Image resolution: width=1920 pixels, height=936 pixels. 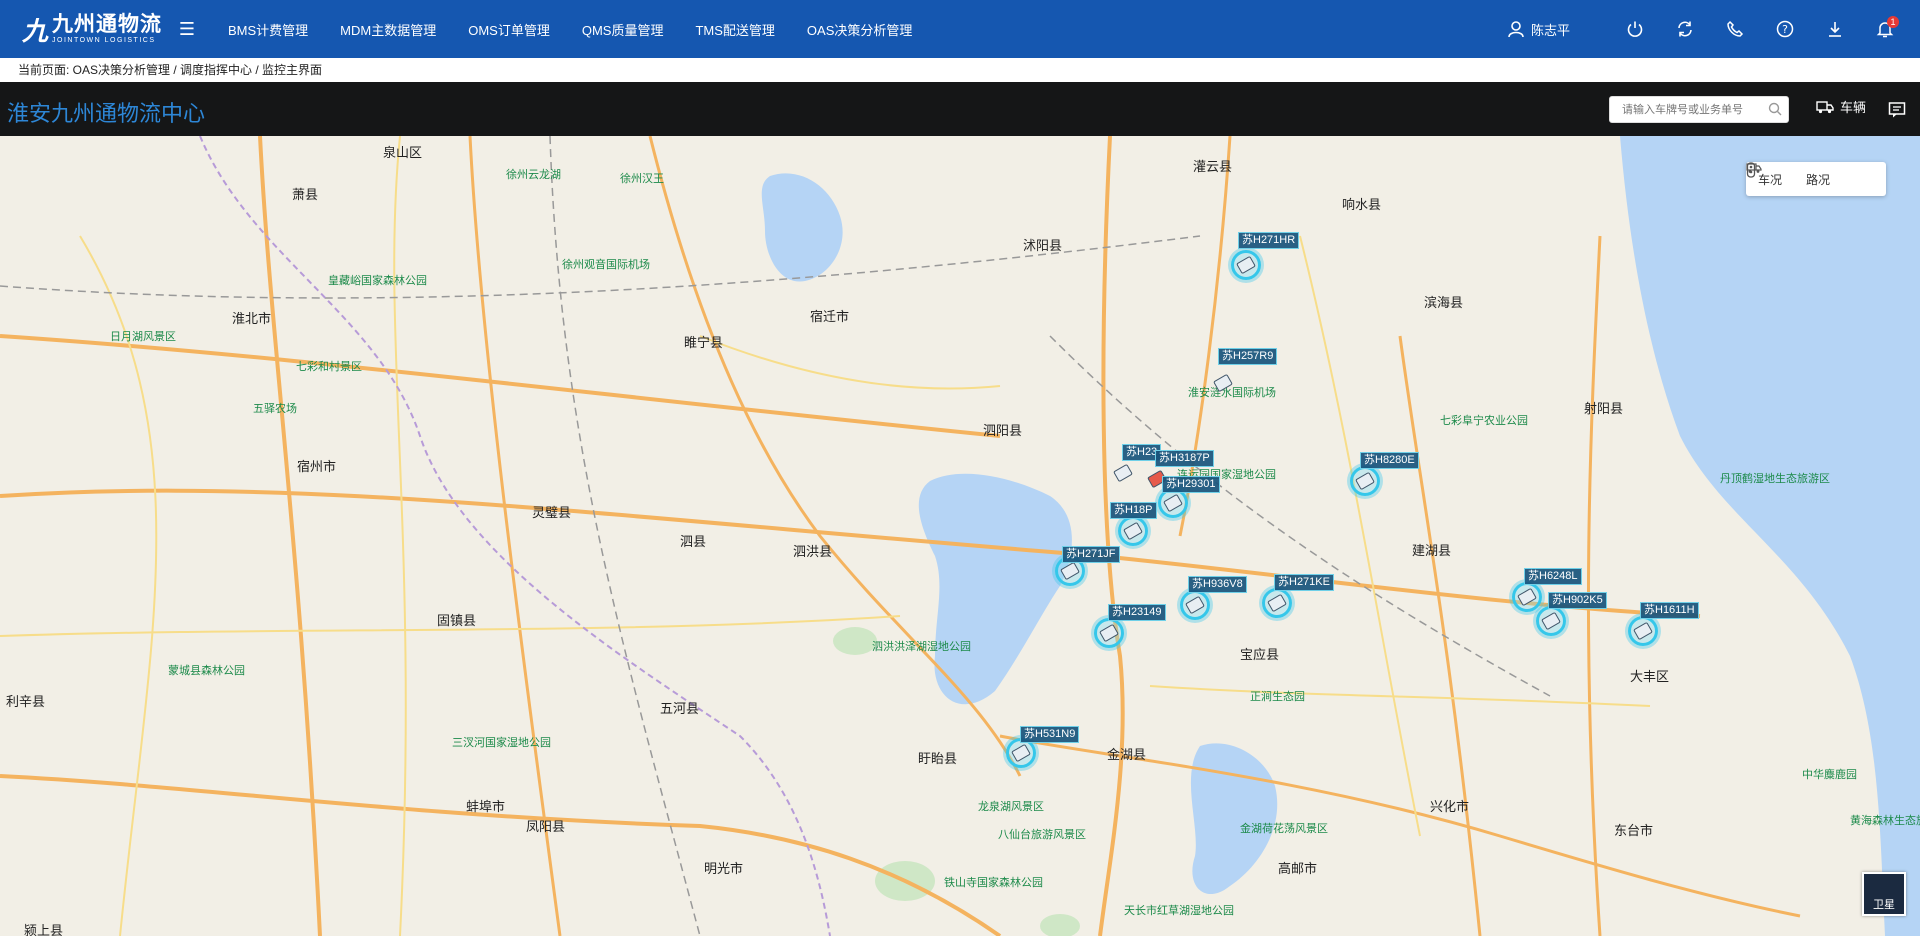 What do you see at coordinates (1751, 170) in the screenshot?
I see `traffic-light-icon` at bounding box center [1751, 170].